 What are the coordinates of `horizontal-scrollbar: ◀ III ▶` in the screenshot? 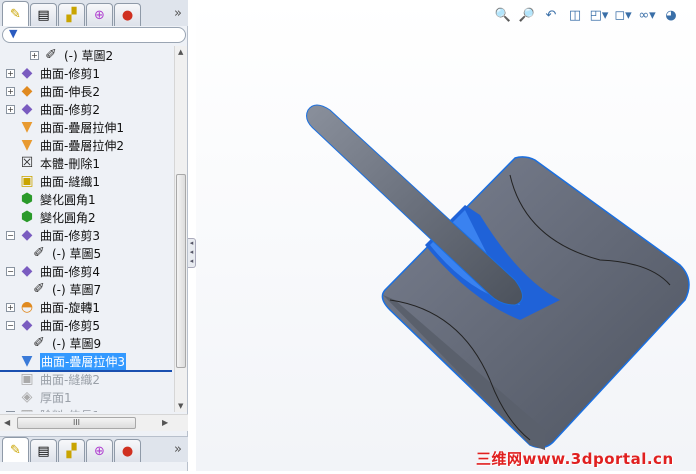 It's located at (94, 422).